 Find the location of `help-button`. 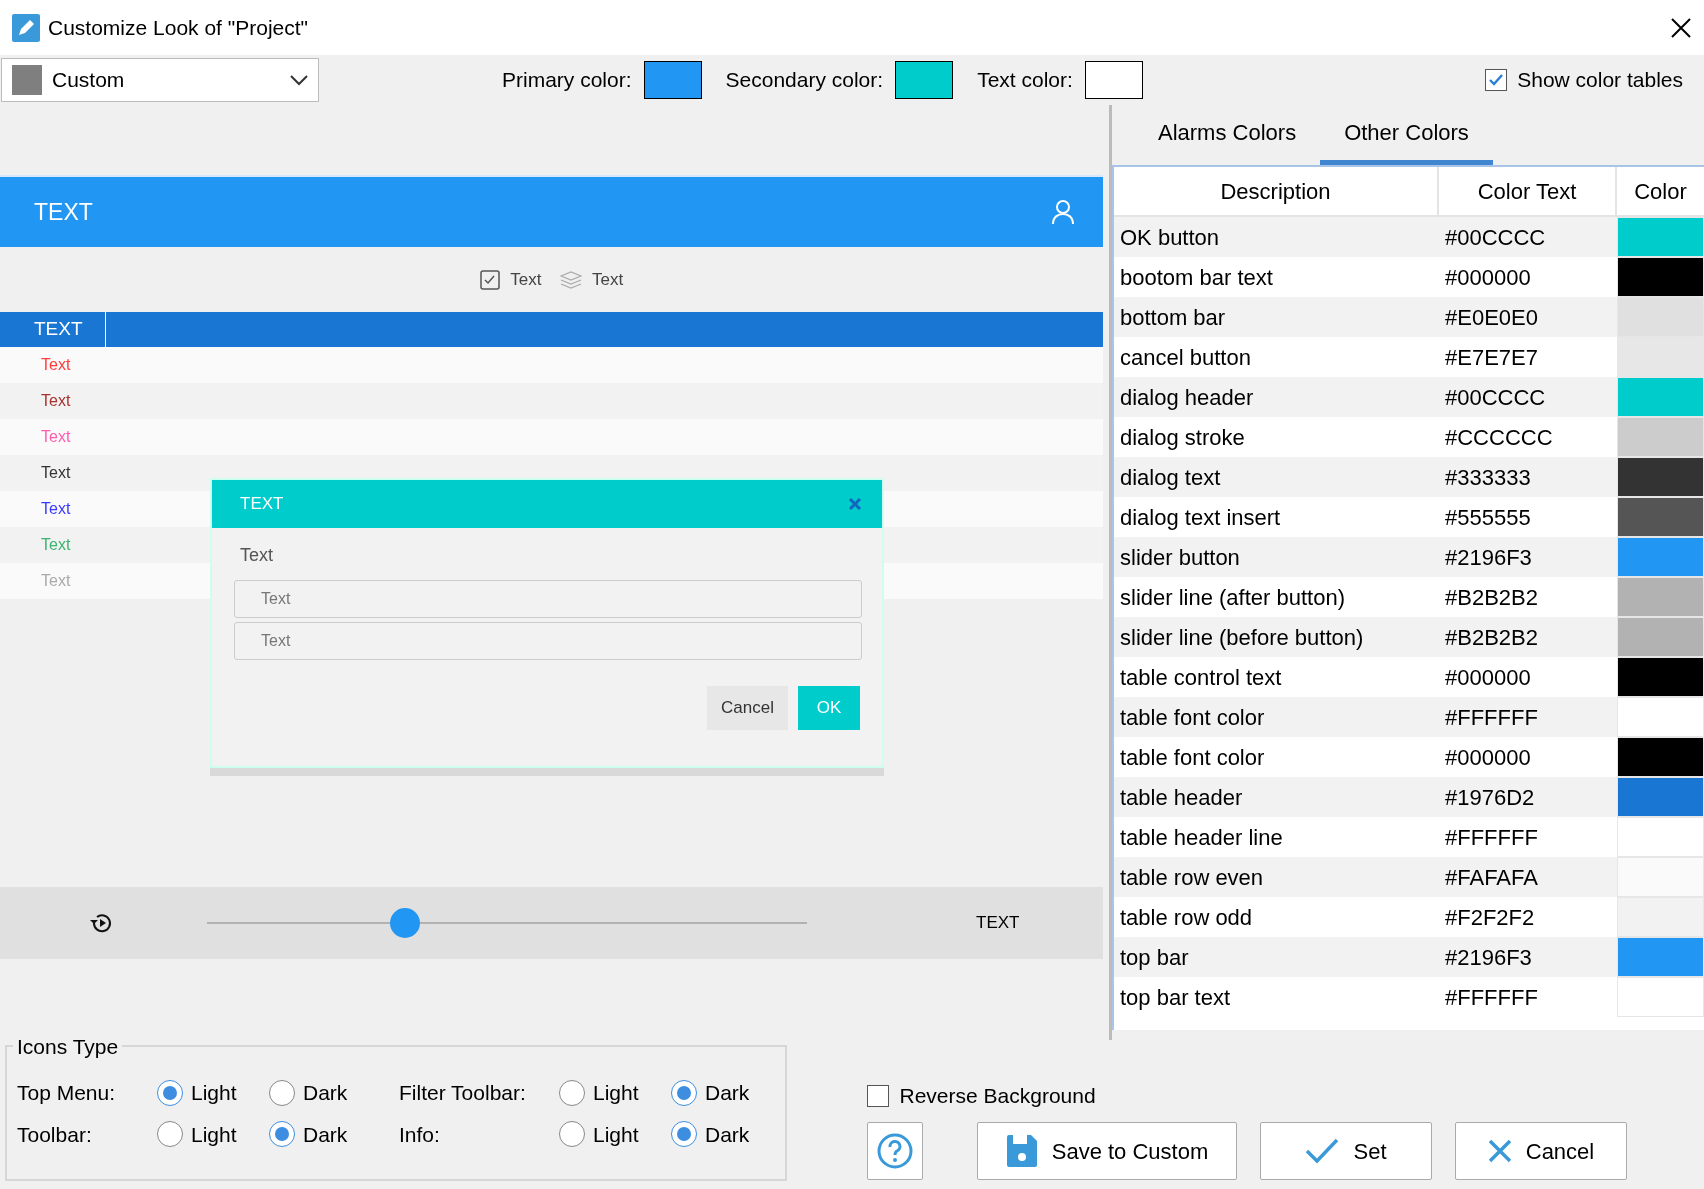

help-button is located at coordinates (895, 1151).